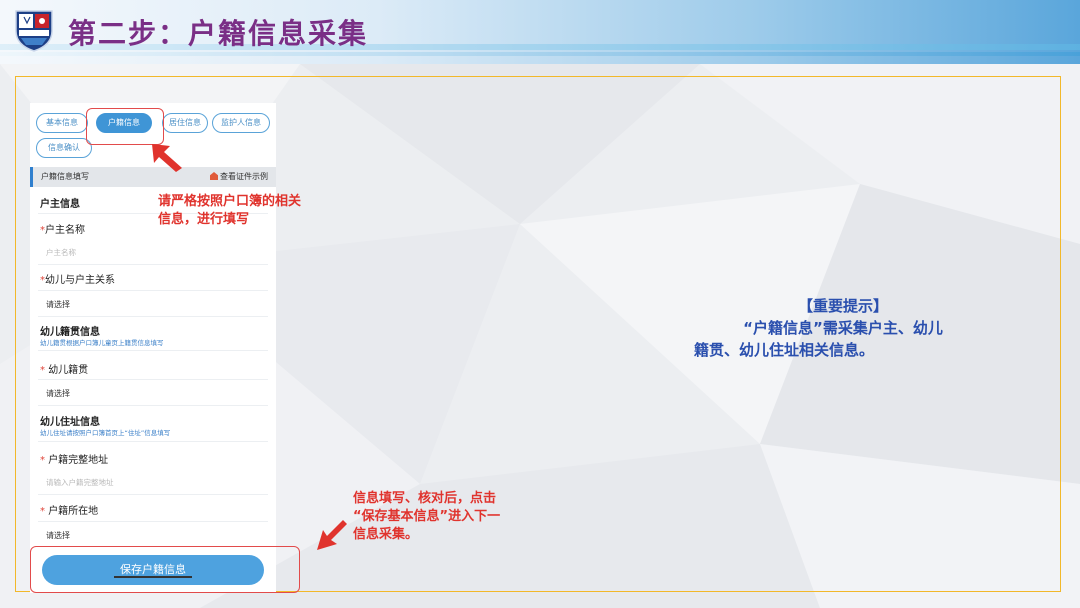 The image size is (1080, 608). Describe the element at coordinates (80, 482) in the screenshot. I see `full-address-input: 请输入户籍完整地址` at that location.